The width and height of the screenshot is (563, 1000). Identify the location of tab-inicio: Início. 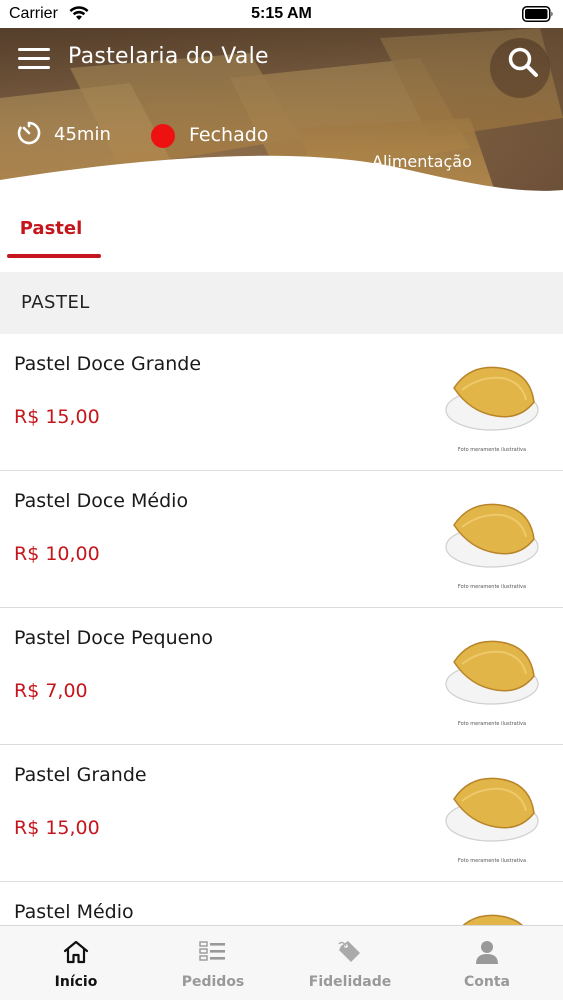
(76, 963).